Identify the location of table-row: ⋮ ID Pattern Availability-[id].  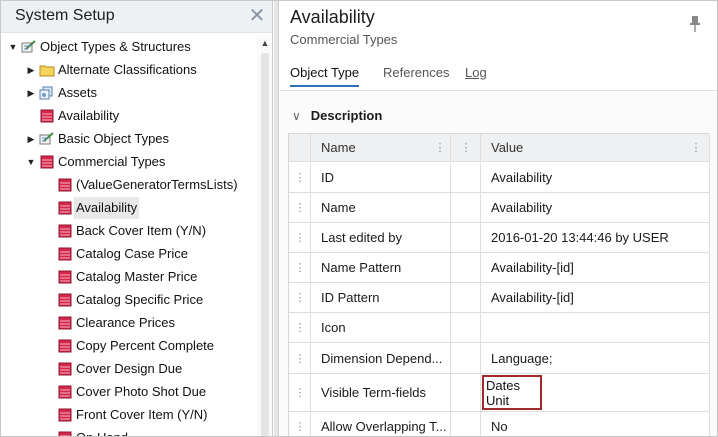
(499, 298).